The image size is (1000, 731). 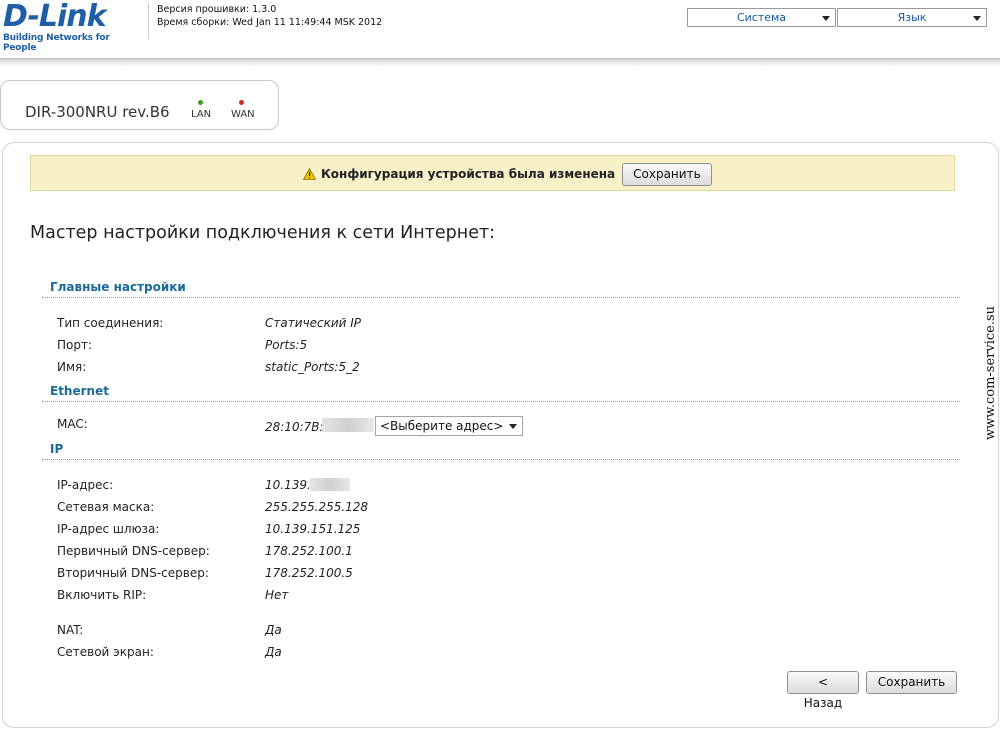 What do you see at coordinates (277, 595) in the screenshot?
I see `rip-value: Нет` at bounding box center [277, 595].